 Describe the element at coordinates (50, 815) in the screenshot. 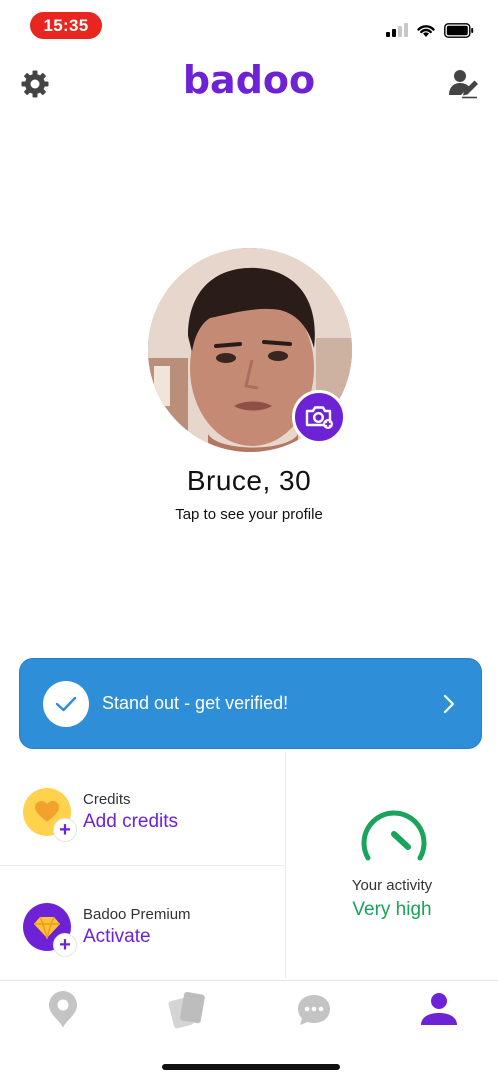

I see `credits-icon: +` at that location.